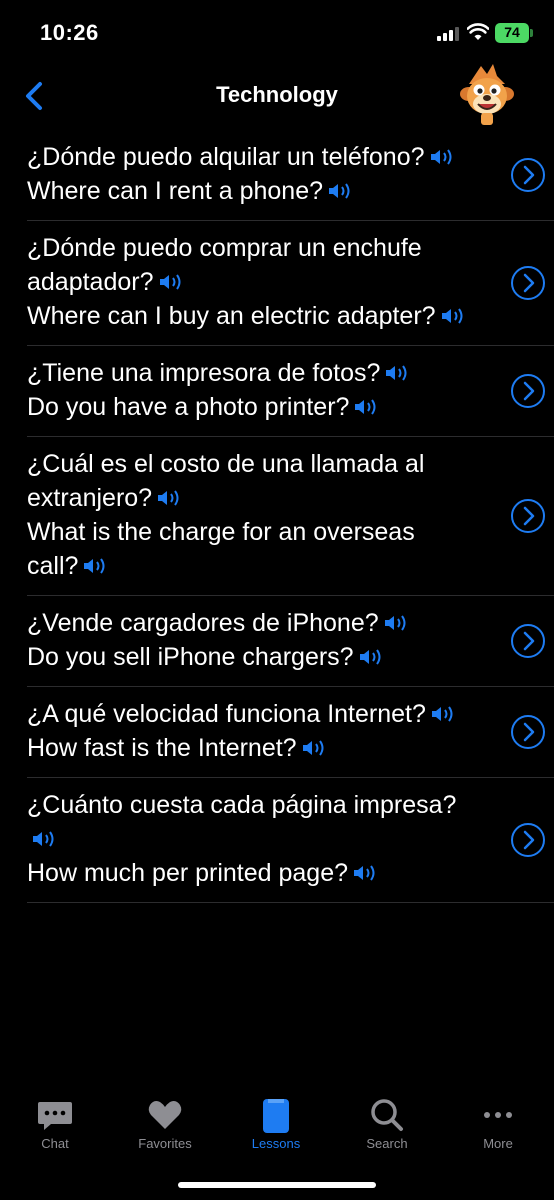 The image size is (554, 1200). I want to click on home-indicator, so click(277, 1185).